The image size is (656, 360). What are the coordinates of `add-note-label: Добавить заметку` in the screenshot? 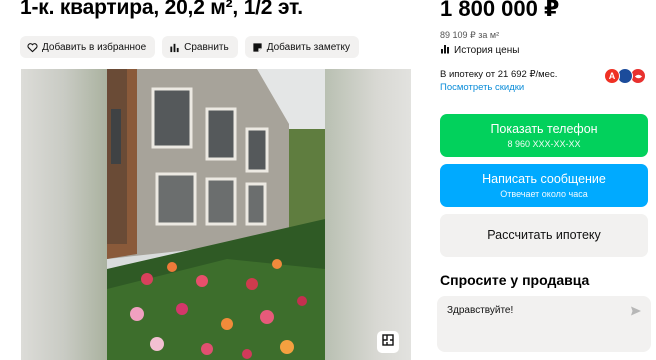 It's located at (308, 47).